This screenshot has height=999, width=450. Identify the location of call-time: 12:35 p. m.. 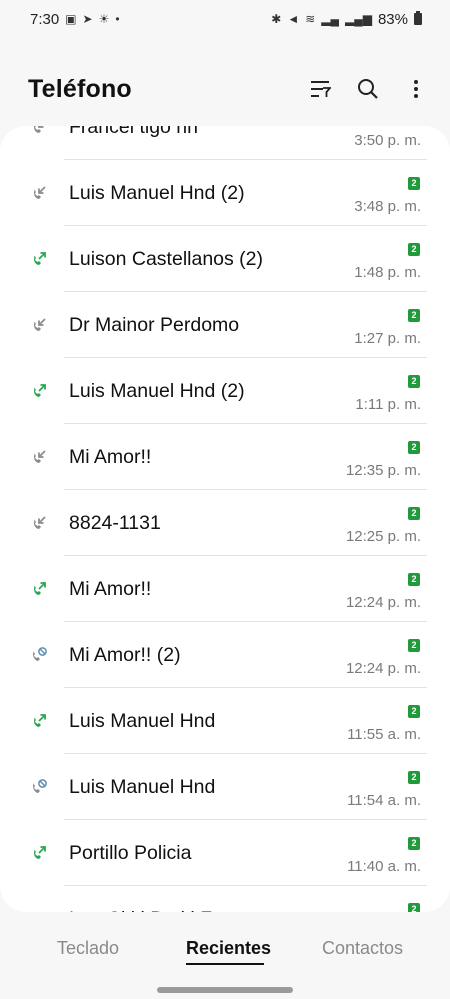
(383, 470).